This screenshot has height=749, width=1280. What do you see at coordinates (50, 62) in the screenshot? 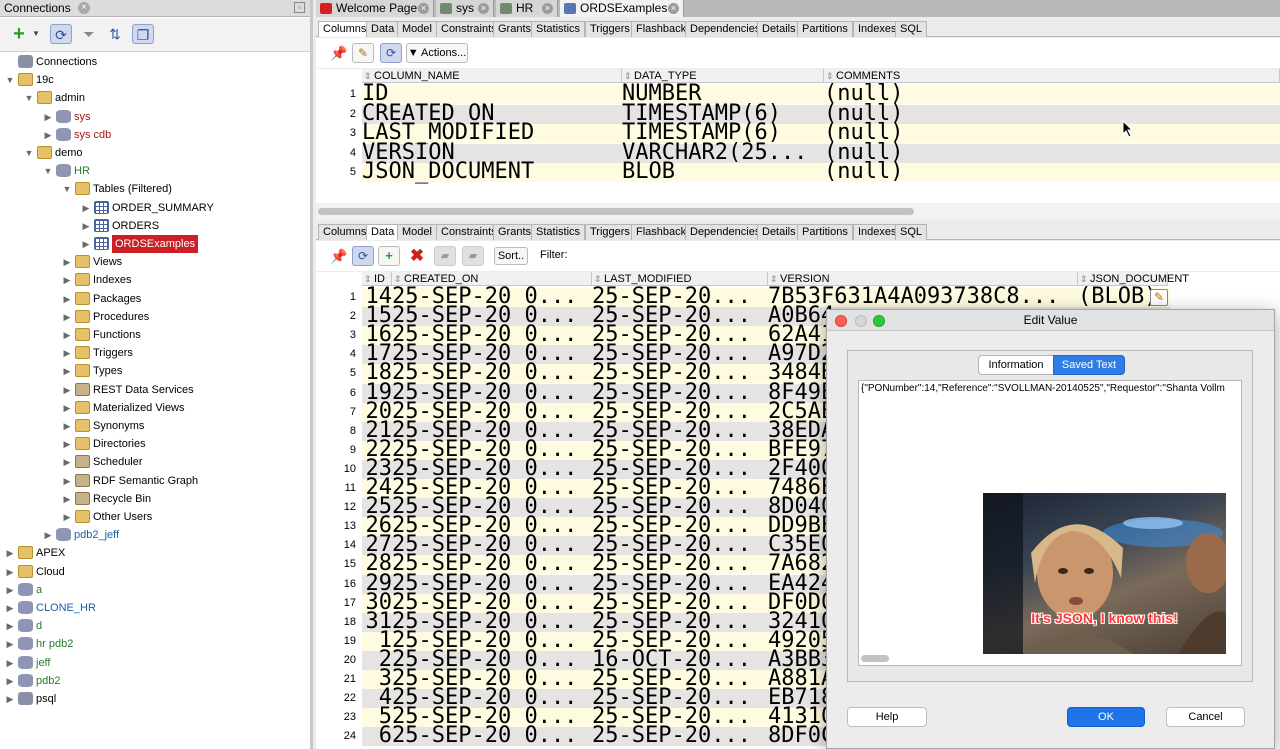
I see `tree-node: Connections` at bounding box center [50, 62].